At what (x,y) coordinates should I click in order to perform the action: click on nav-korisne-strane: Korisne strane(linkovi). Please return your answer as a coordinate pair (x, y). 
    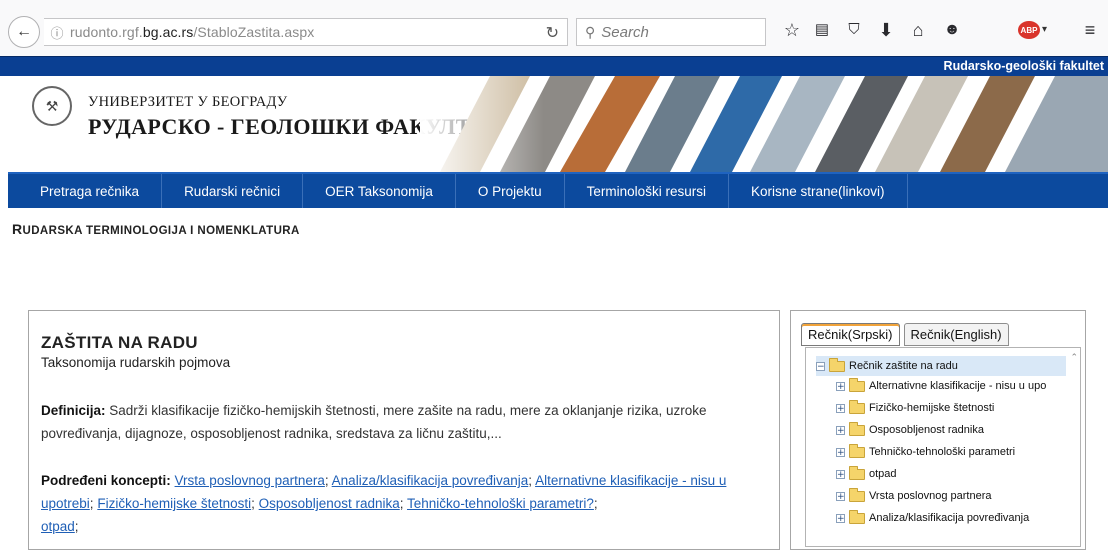
    Looking at the image, I should click on (818, 191).